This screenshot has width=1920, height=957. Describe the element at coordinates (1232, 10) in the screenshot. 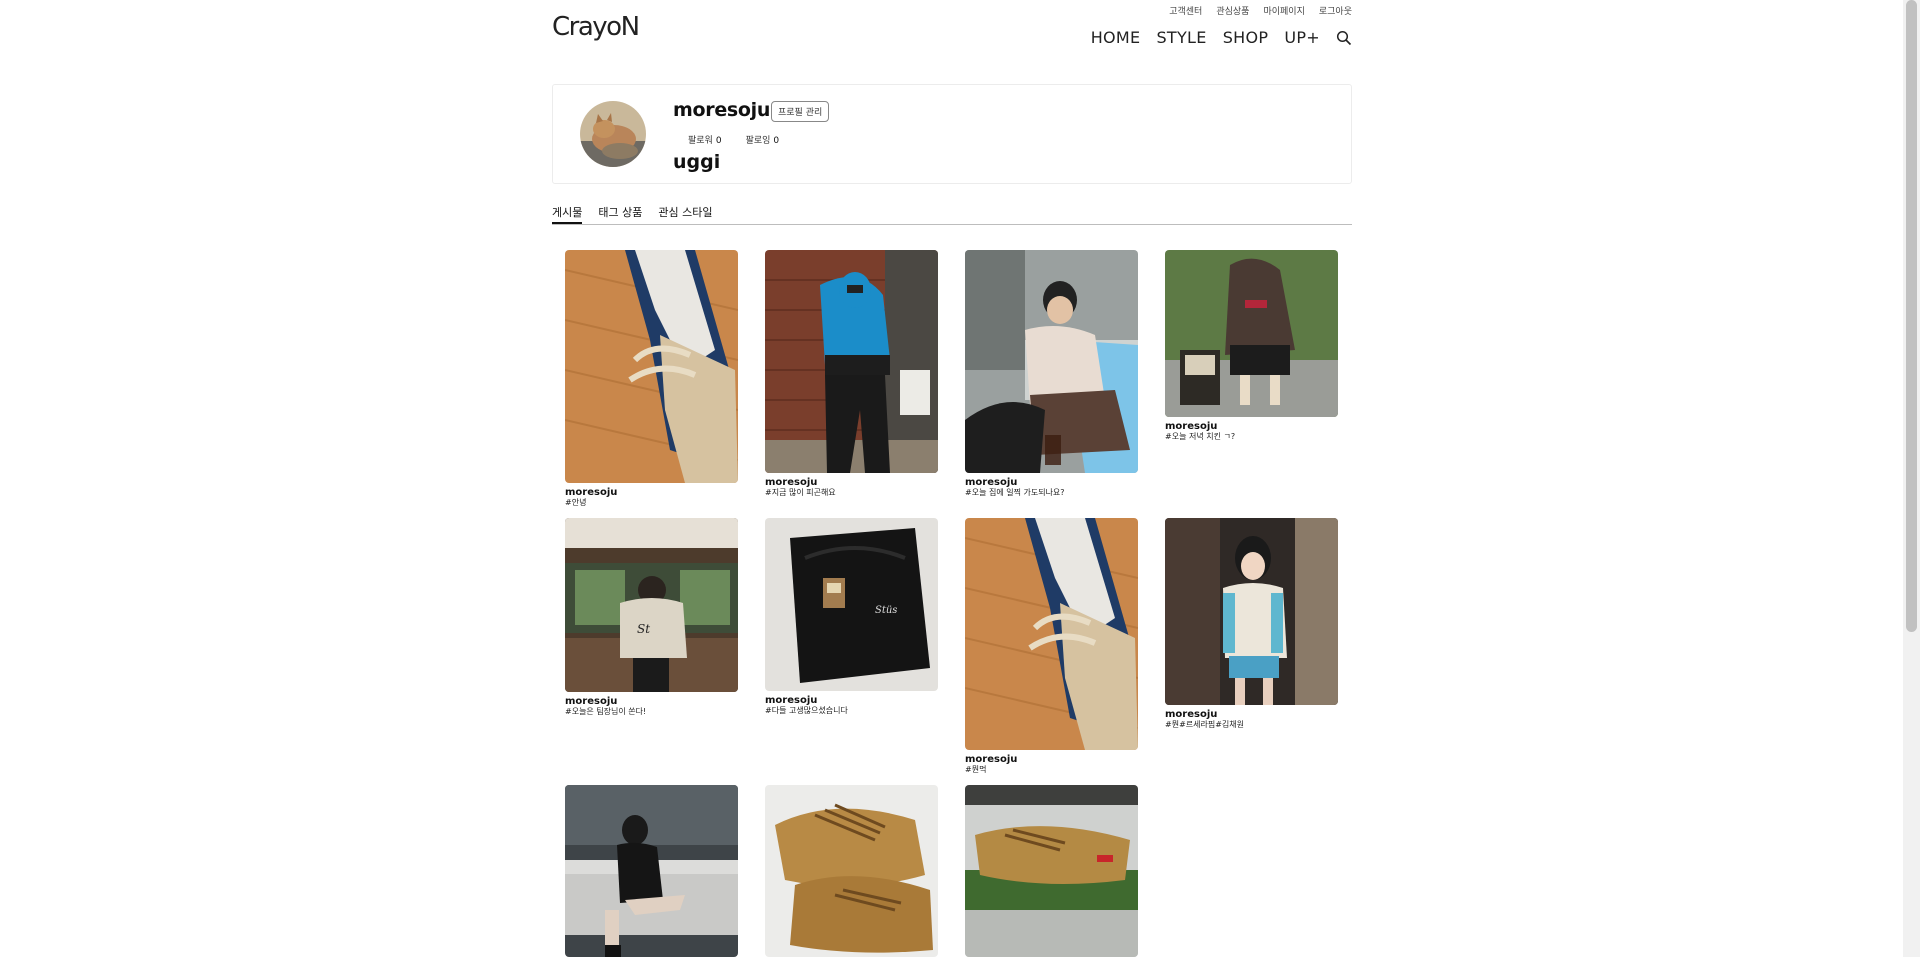

I see `wishlist-link: 관심상품` at that location.